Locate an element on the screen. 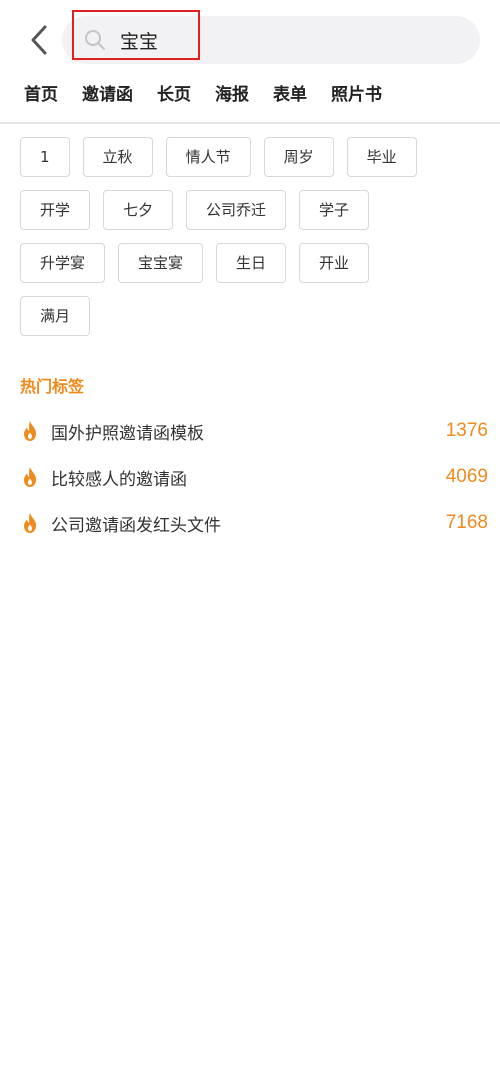 The height and width of the screenshot is (1082, 500). search-icon is located at coordinates (95, 40).